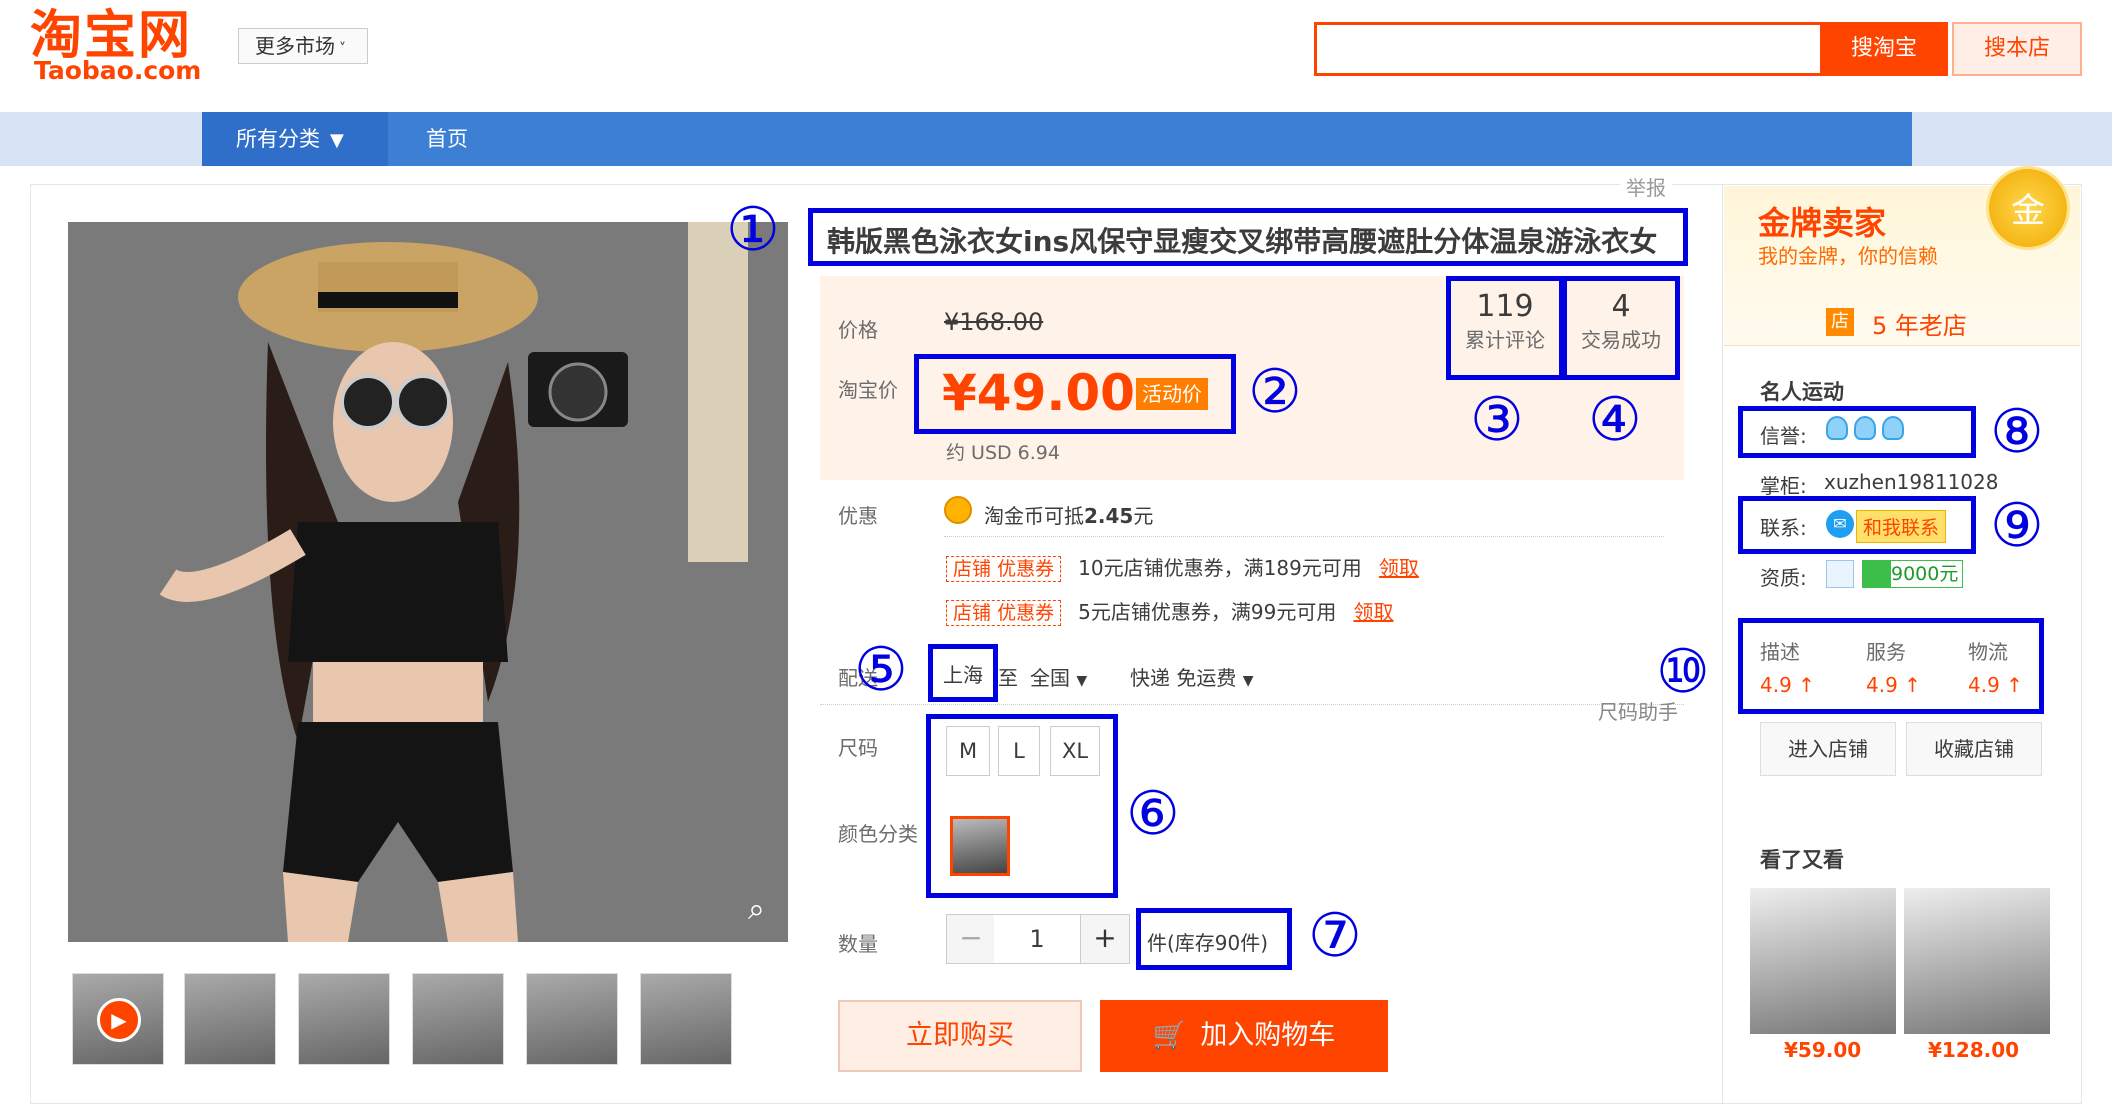 Image resolution: width=2112 pixels, height=1104 pixels. I want to click on search-shop-button: 搜本店, so click(2017, 49).